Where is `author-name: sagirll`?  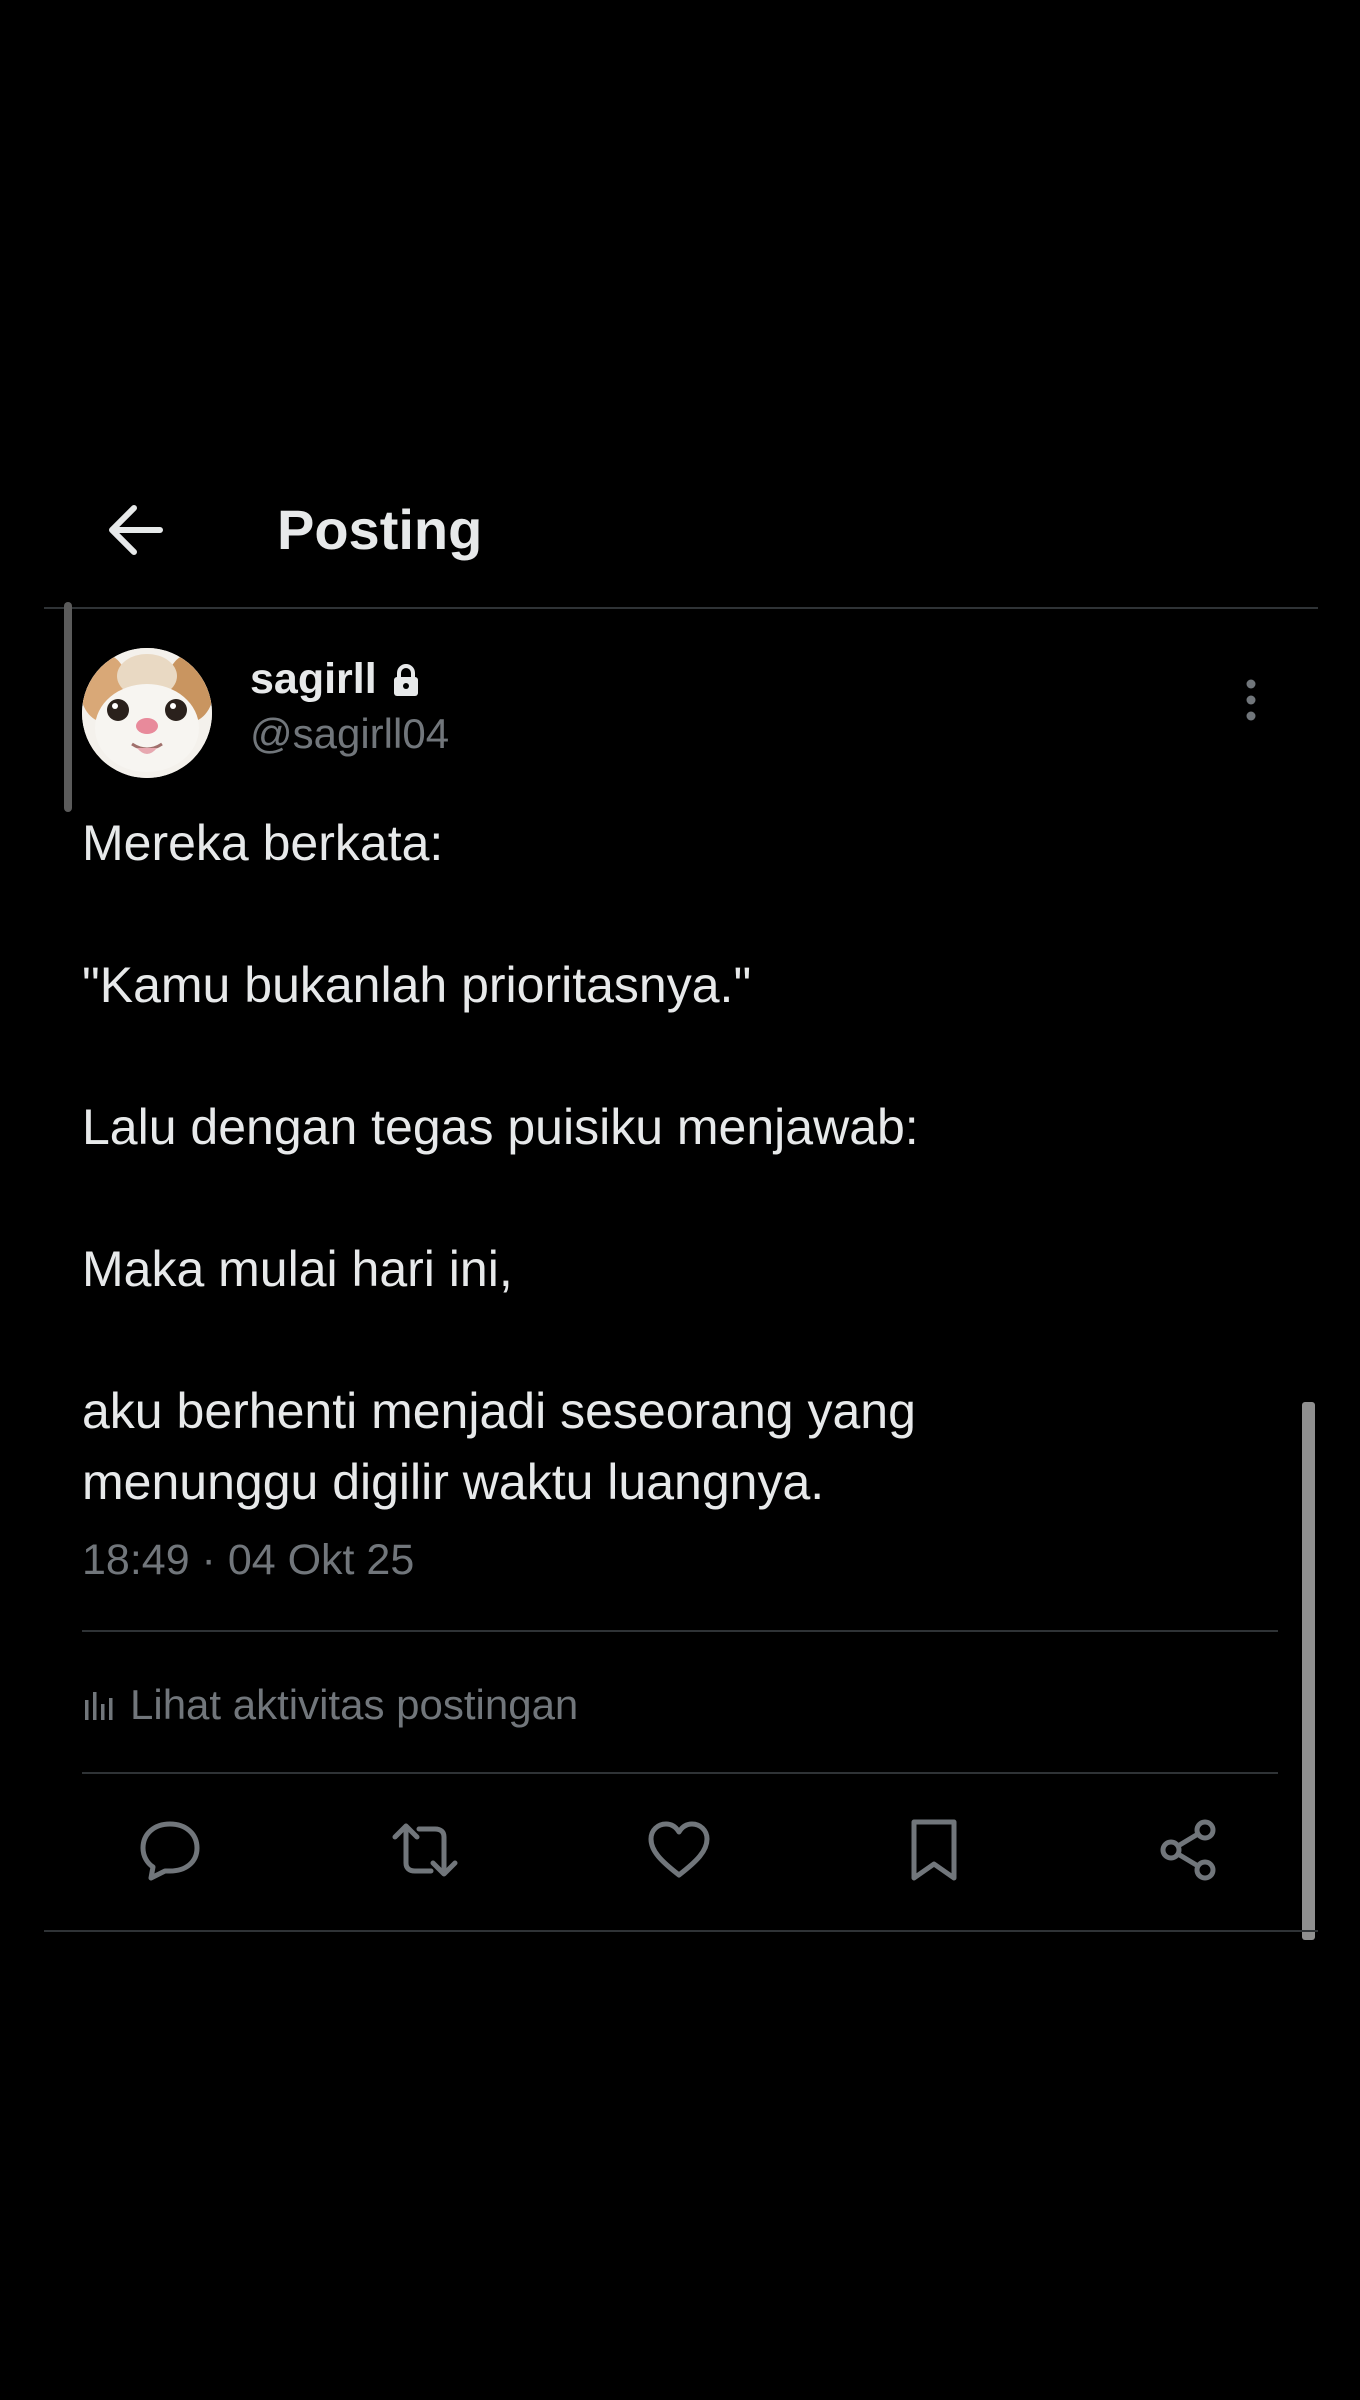 author-name: sagirll is located at coordinates (313, 679).